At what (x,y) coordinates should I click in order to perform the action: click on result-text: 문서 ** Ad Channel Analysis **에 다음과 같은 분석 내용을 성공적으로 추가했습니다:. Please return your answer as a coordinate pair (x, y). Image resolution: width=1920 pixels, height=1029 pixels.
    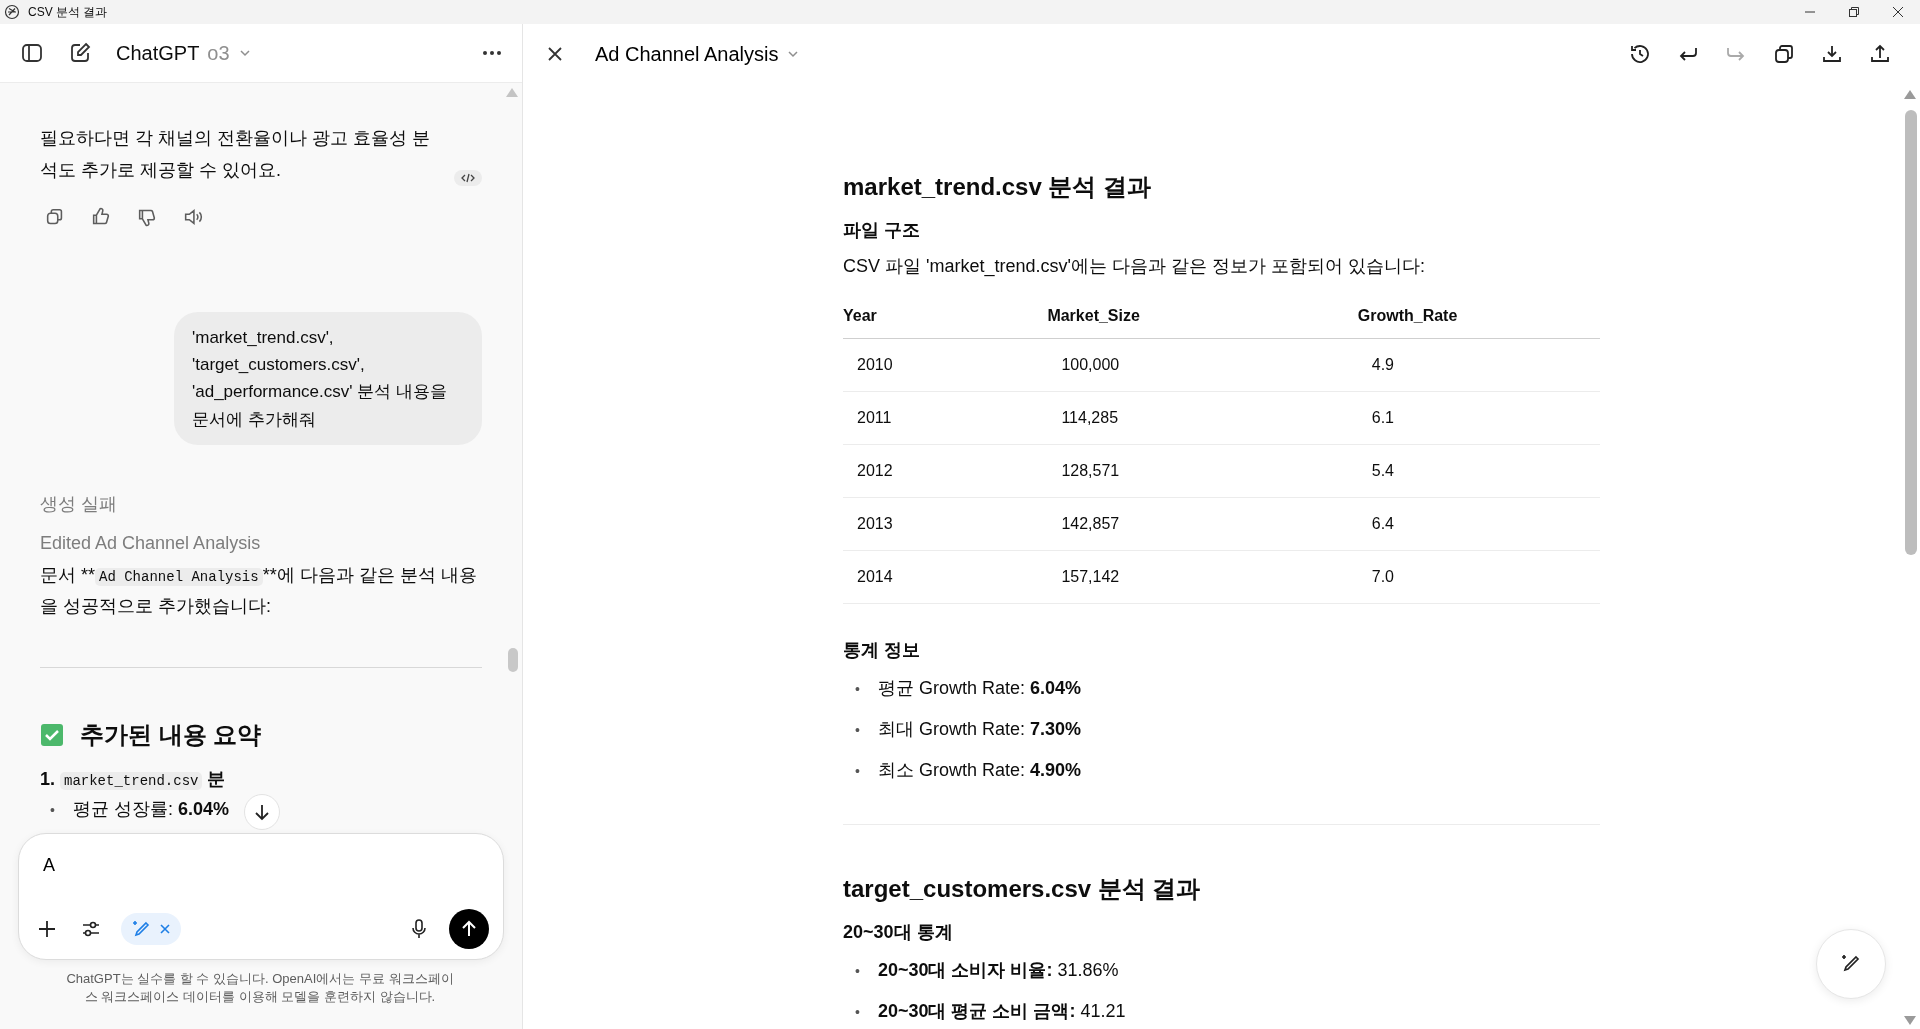
    Looking at the image, I should click on (259, 591).